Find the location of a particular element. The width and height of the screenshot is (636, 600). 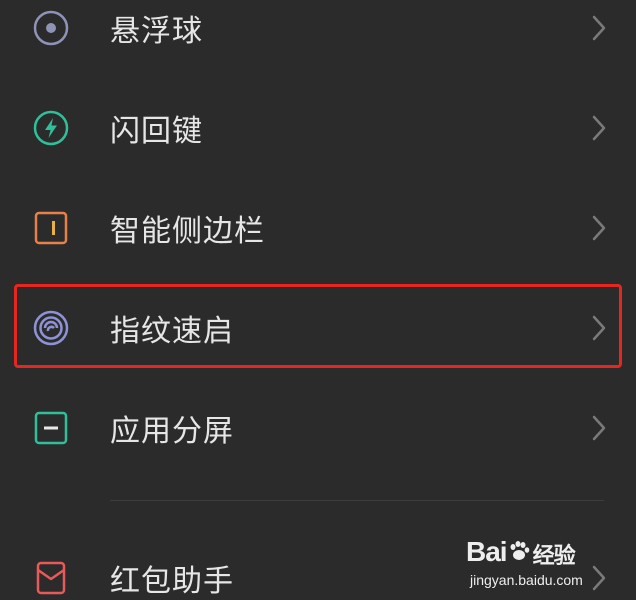

split-screen-icon is located at coordinates (51, 428).